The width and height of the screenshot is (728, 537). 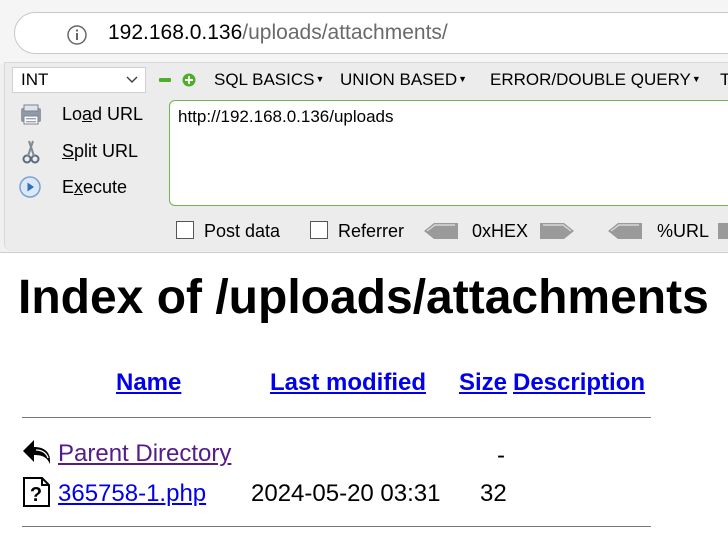 I want to click on file-link: 365758-1.php, so click(x=132, y=494).